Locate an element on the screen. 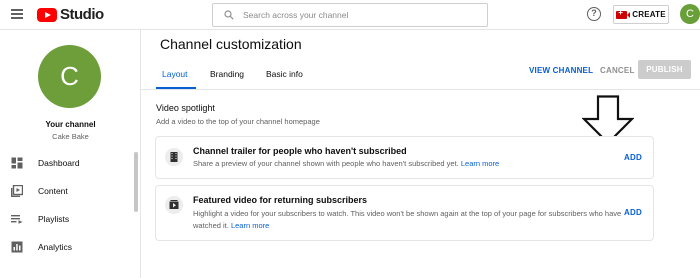  sidebar-item-dashboard: Dashboard is located at coordinates (67, 163).